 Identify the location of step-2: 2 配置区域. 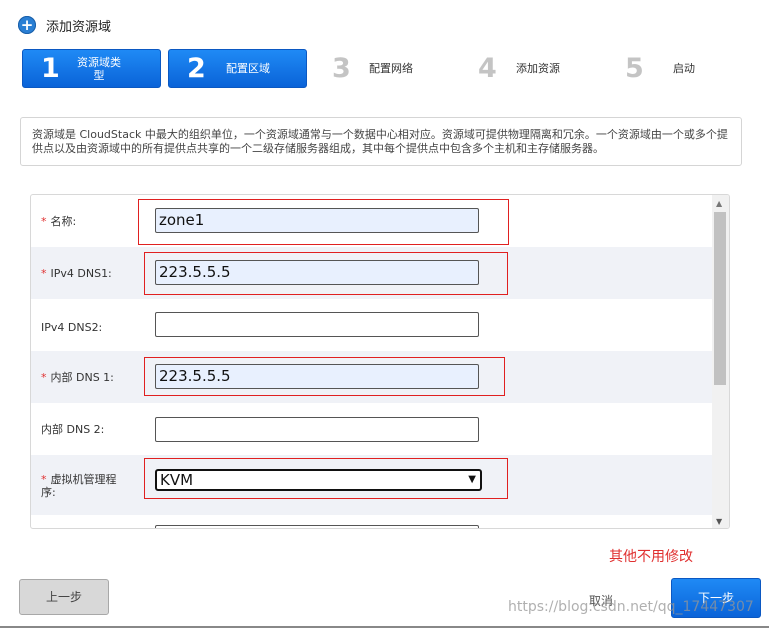
(237, 68).